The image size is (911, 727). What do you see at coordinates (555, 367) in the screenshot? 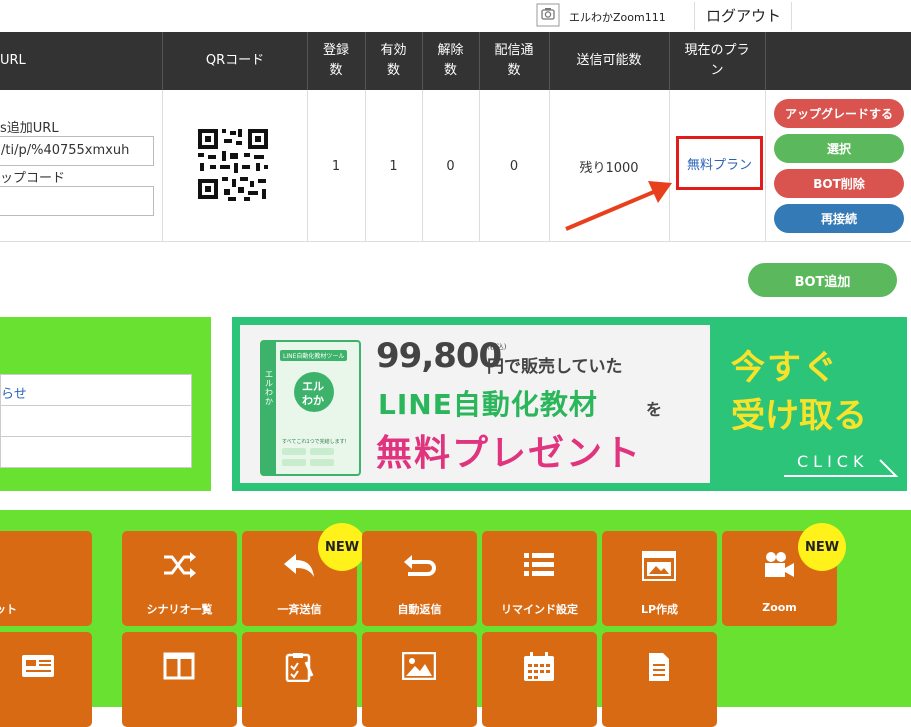
I see `banner-price-suffix: 円で販売していた` at bounding box center [555, 367].